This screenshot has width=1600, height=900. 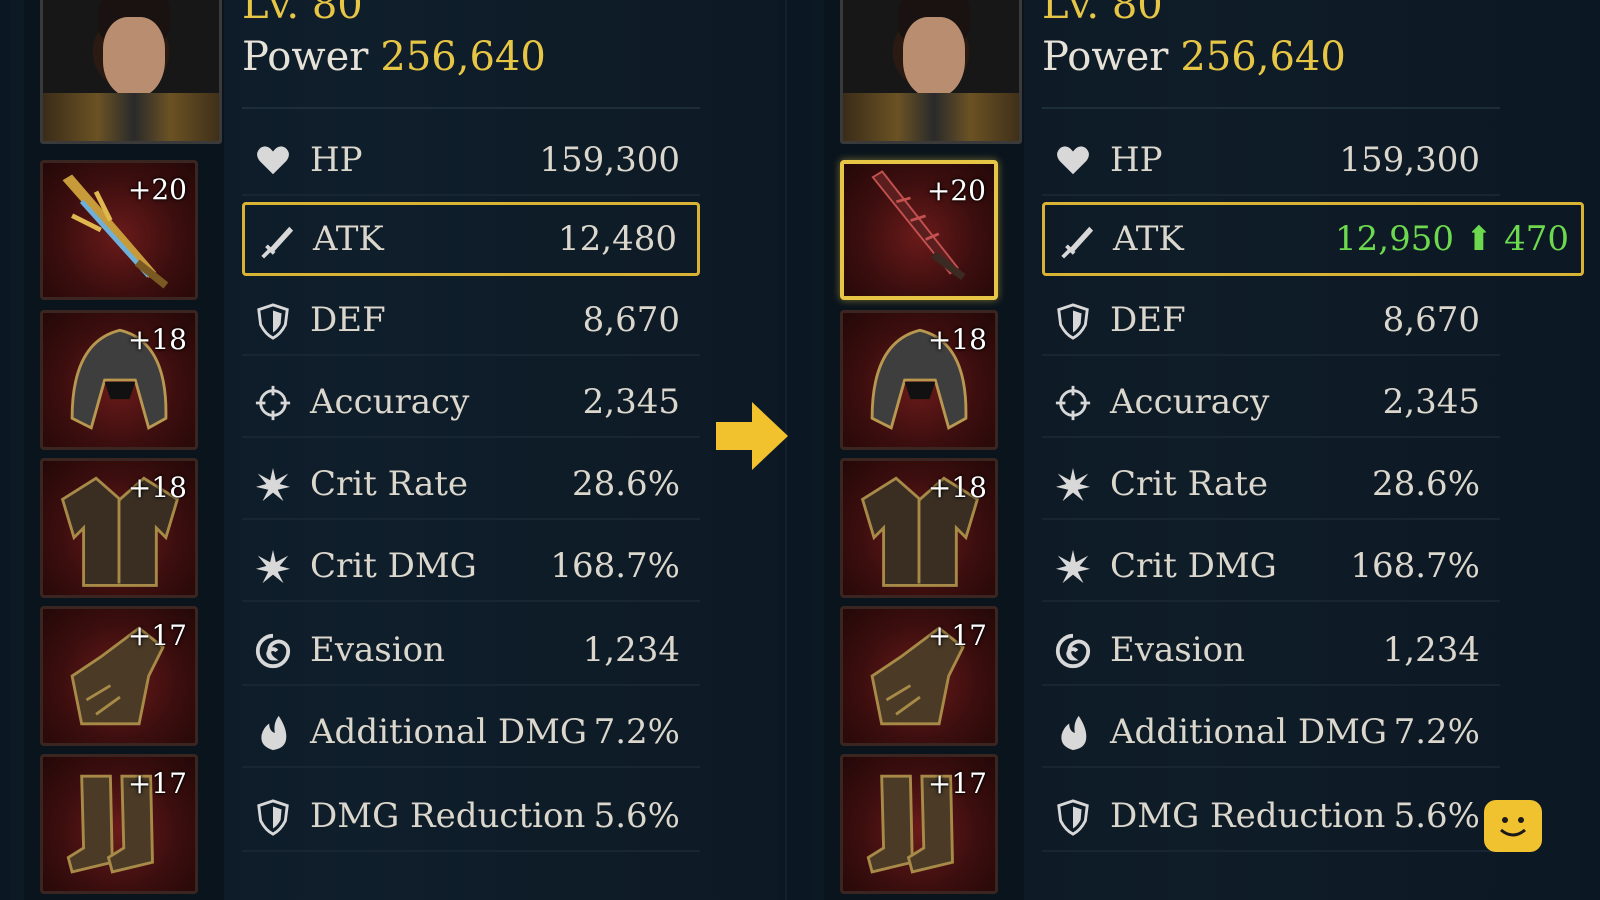 What do you see at coordinates (1313, 239) in the screenshot?
I see `stat-row-atk: ATK 12,950 ⬆ 470` at bounding box center [1313, 239].